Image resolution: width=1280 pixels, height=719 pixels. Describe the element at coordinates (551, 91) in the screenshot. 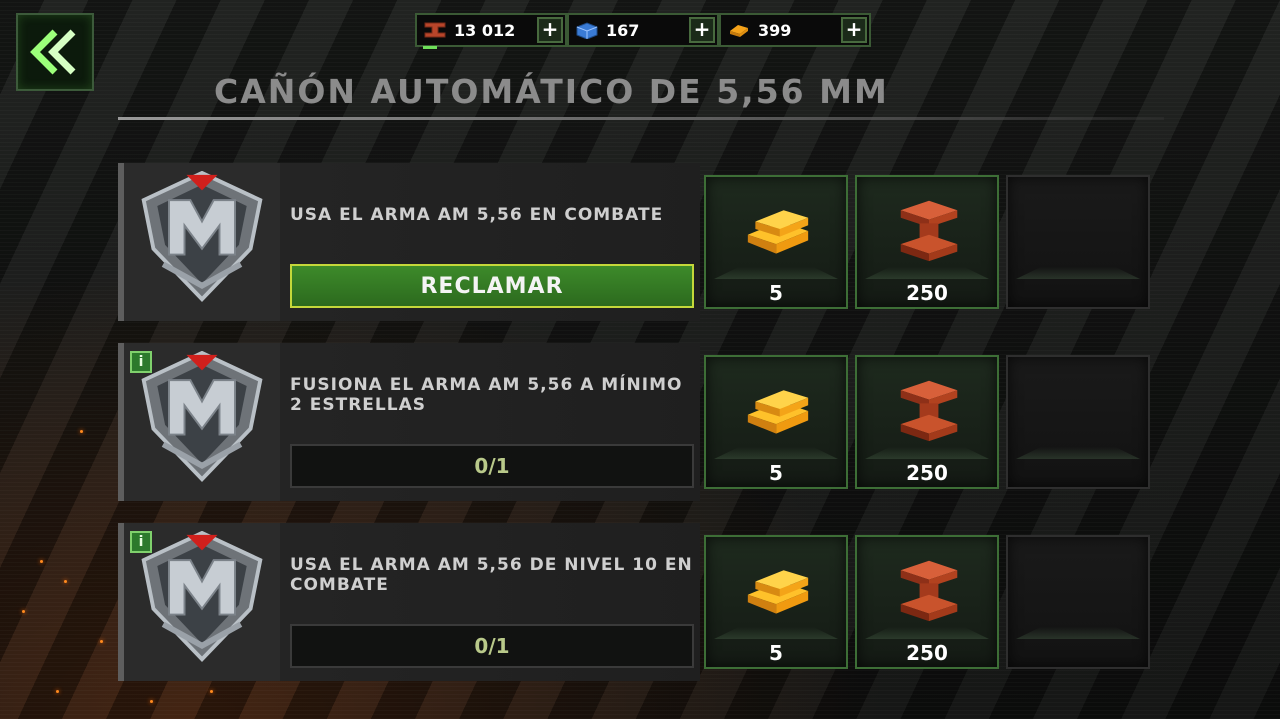

I see `page-title: CAÑÓN AUTOMÁTICO DE 5,56 MM` at that location.